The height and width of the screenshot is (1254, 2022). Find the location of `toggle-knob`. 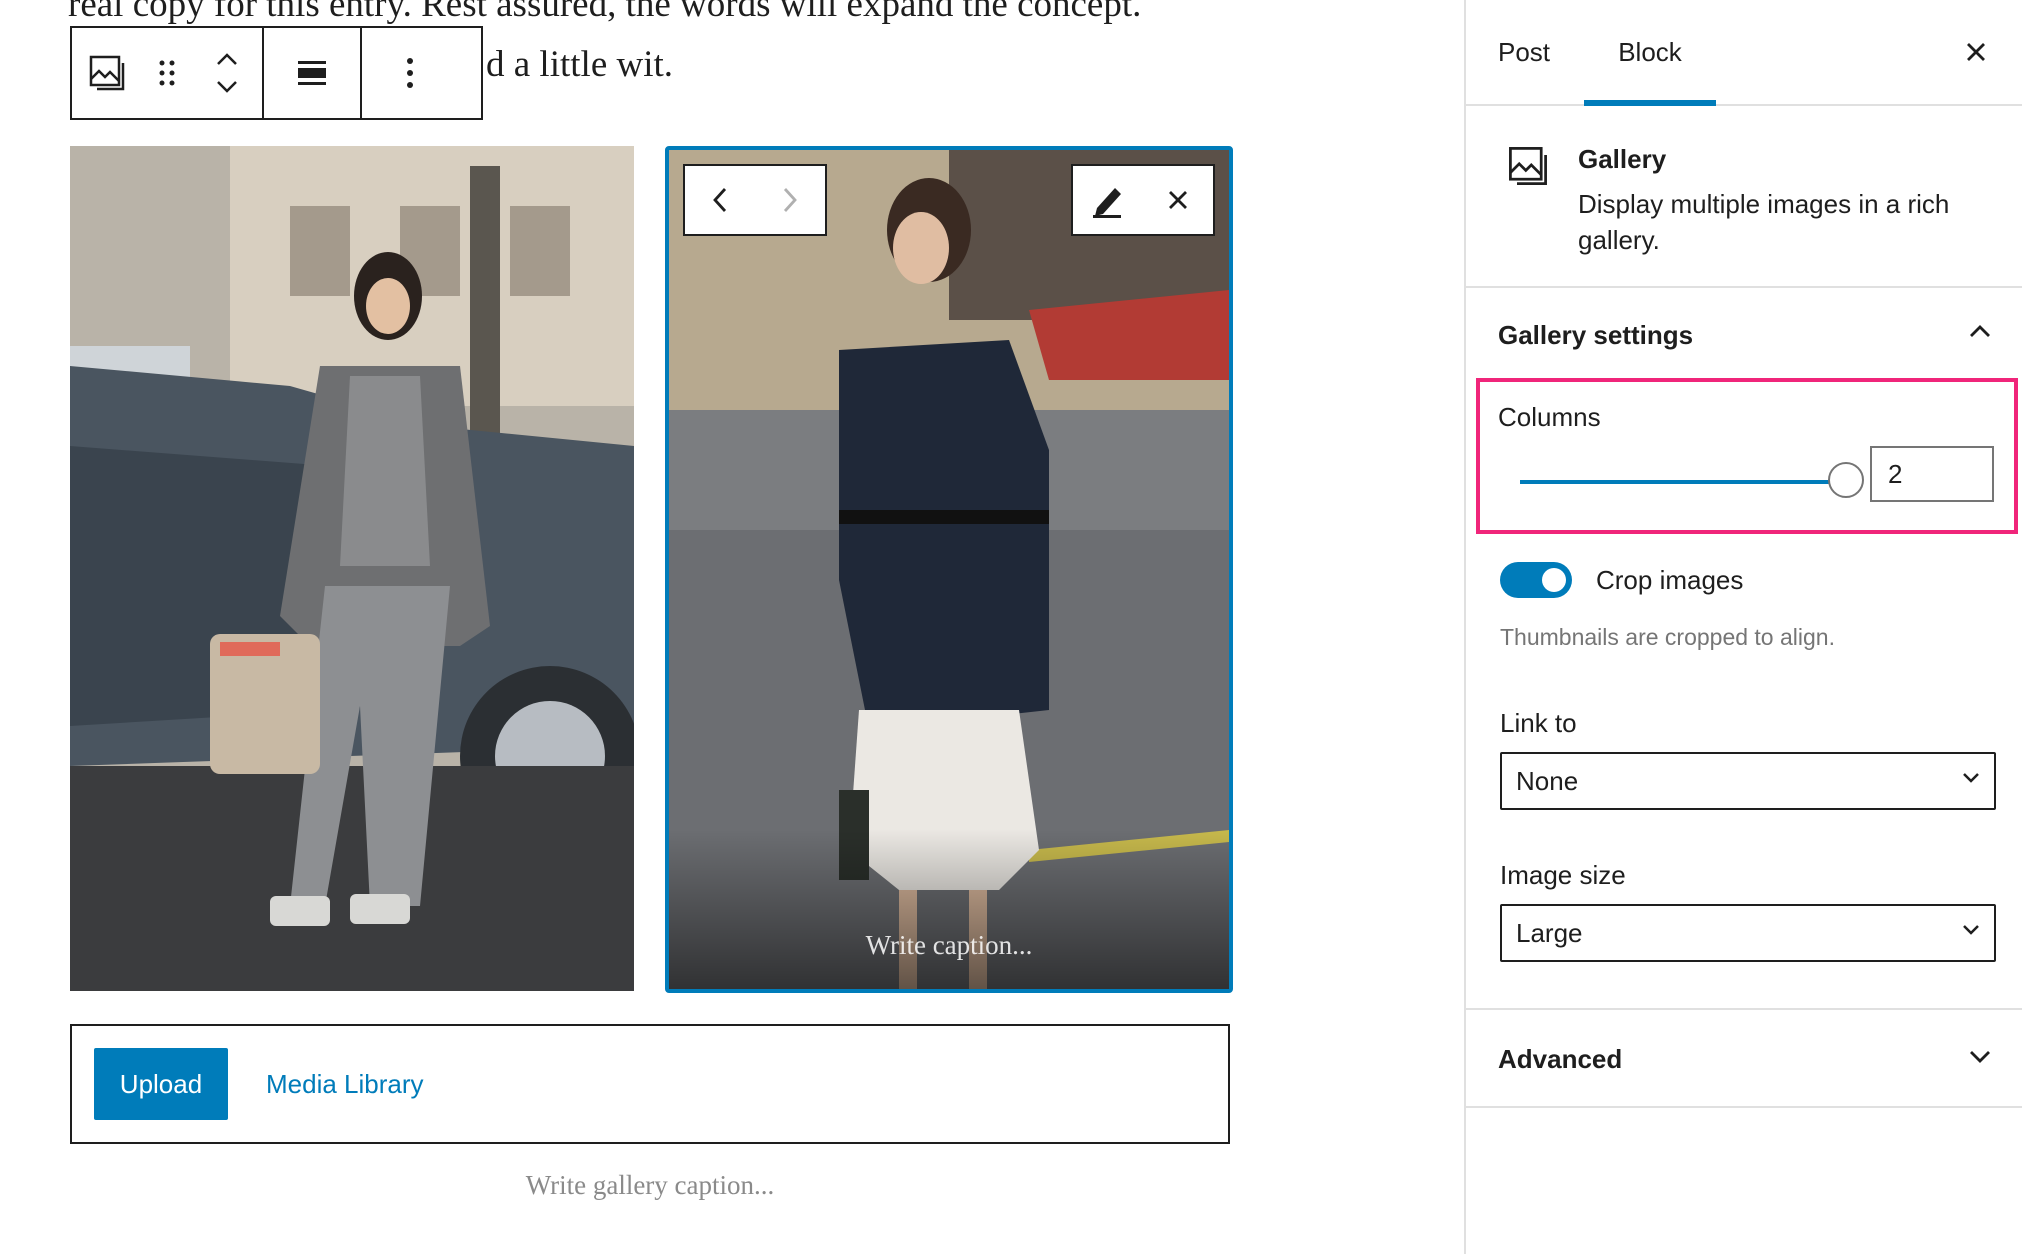

toggle-knob is located at coordinates (1554, 580).